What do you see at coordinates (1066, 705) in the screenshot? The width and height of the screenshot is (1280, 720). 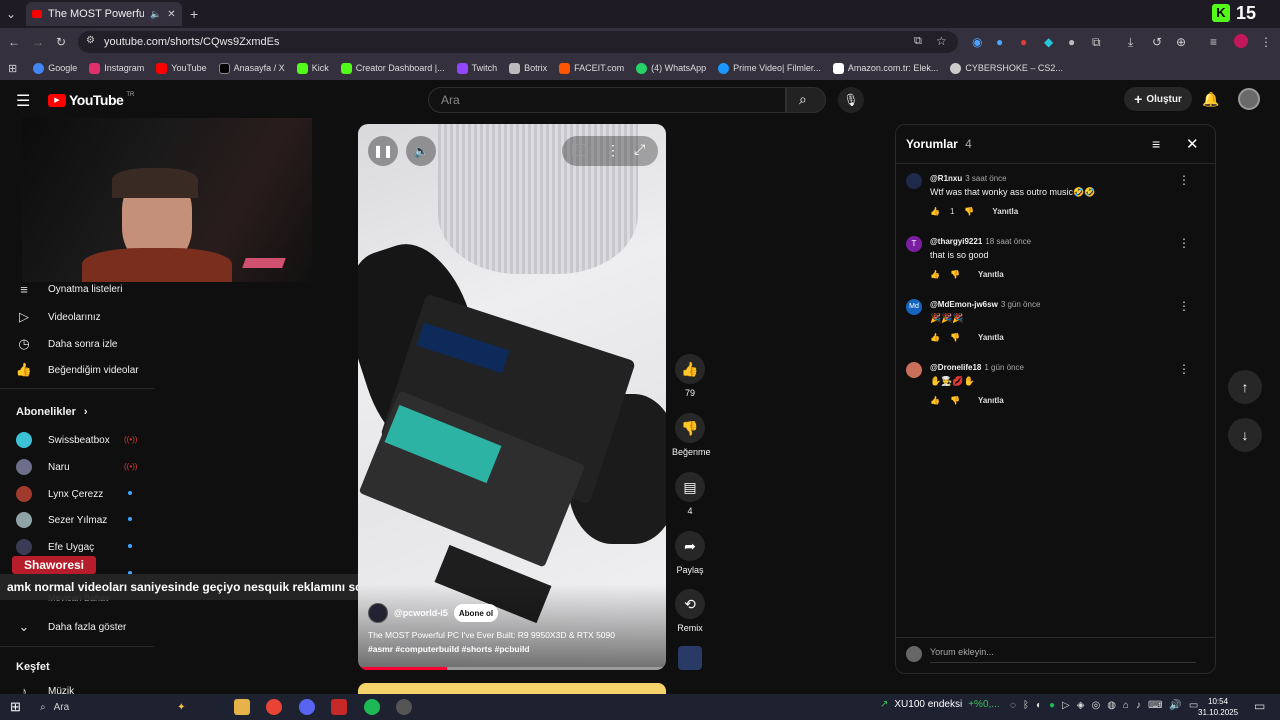 I see `tray-icon: ▷` at bounding box center [1066, 705].